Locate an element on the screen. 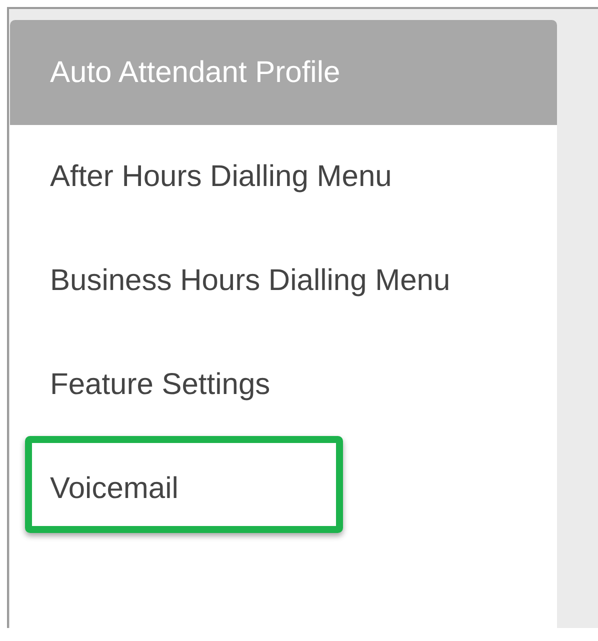 The height and width of the screenshot is (641, 598). sidebar-title: Auto Attendant Profile is located at coordinates (283, 72).